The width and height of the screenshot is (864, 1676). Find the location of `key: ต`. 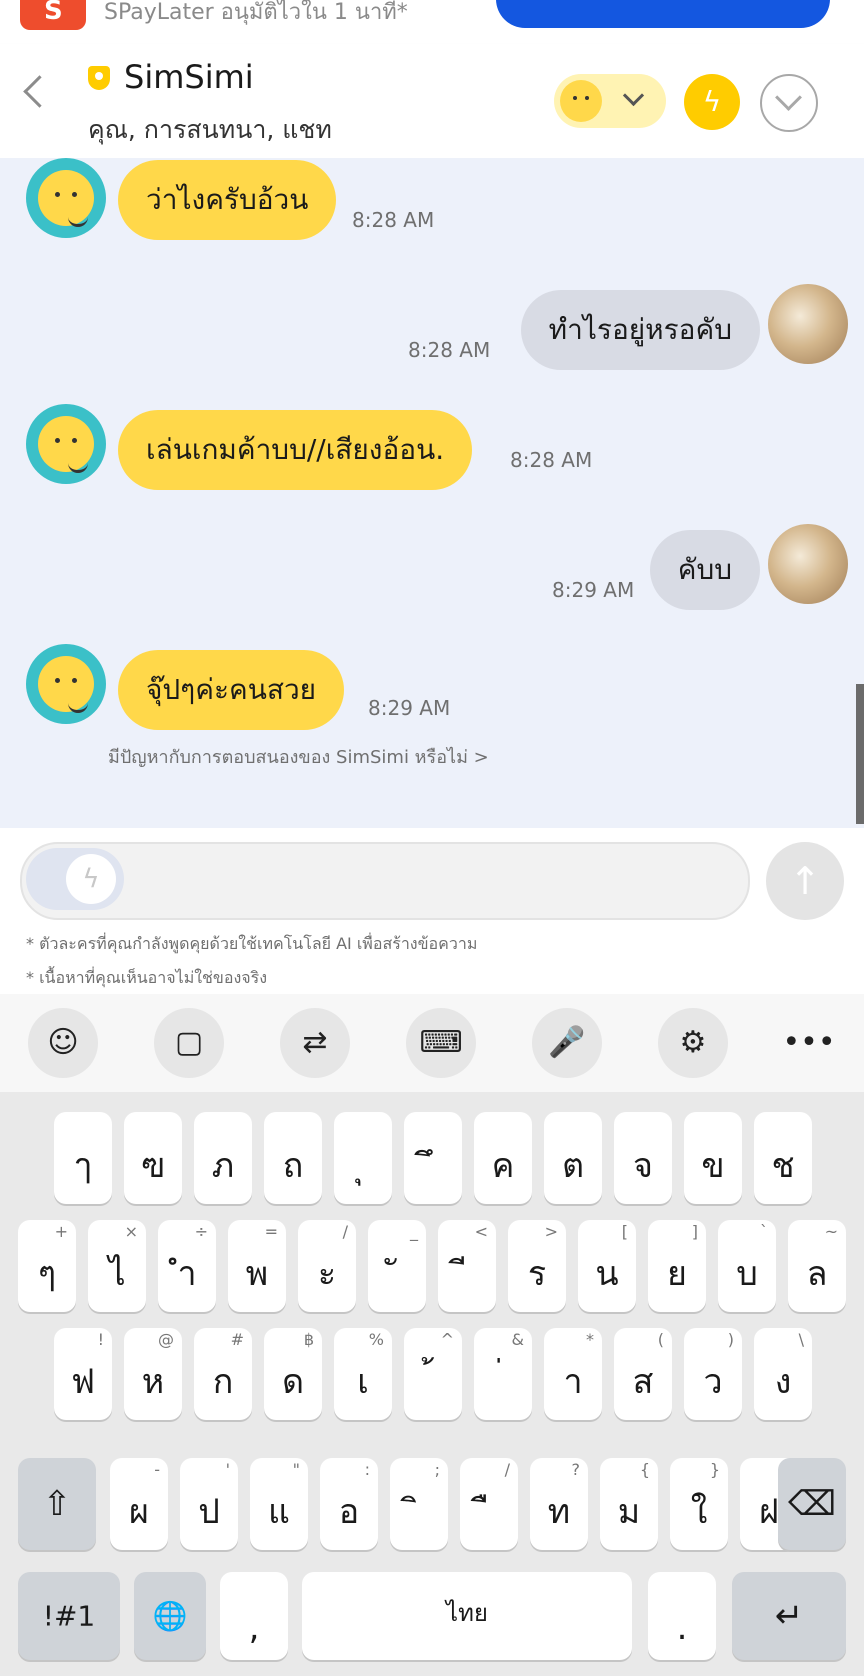

key: ต is located at coordinates (573, 1158).